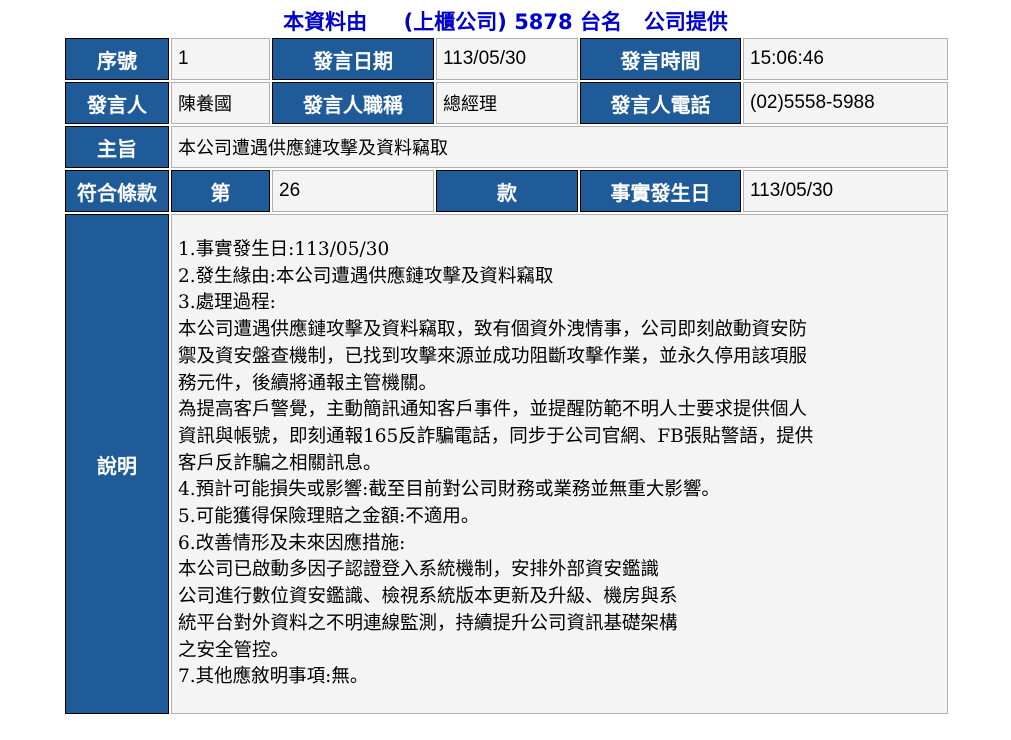 This screenshot has height=740, width=1011. What do you see at coordinates (292, 543) in the screenshot?
I see `description-line: 6.改善情形及未來因應措施:` at bounding box center [292, 543].